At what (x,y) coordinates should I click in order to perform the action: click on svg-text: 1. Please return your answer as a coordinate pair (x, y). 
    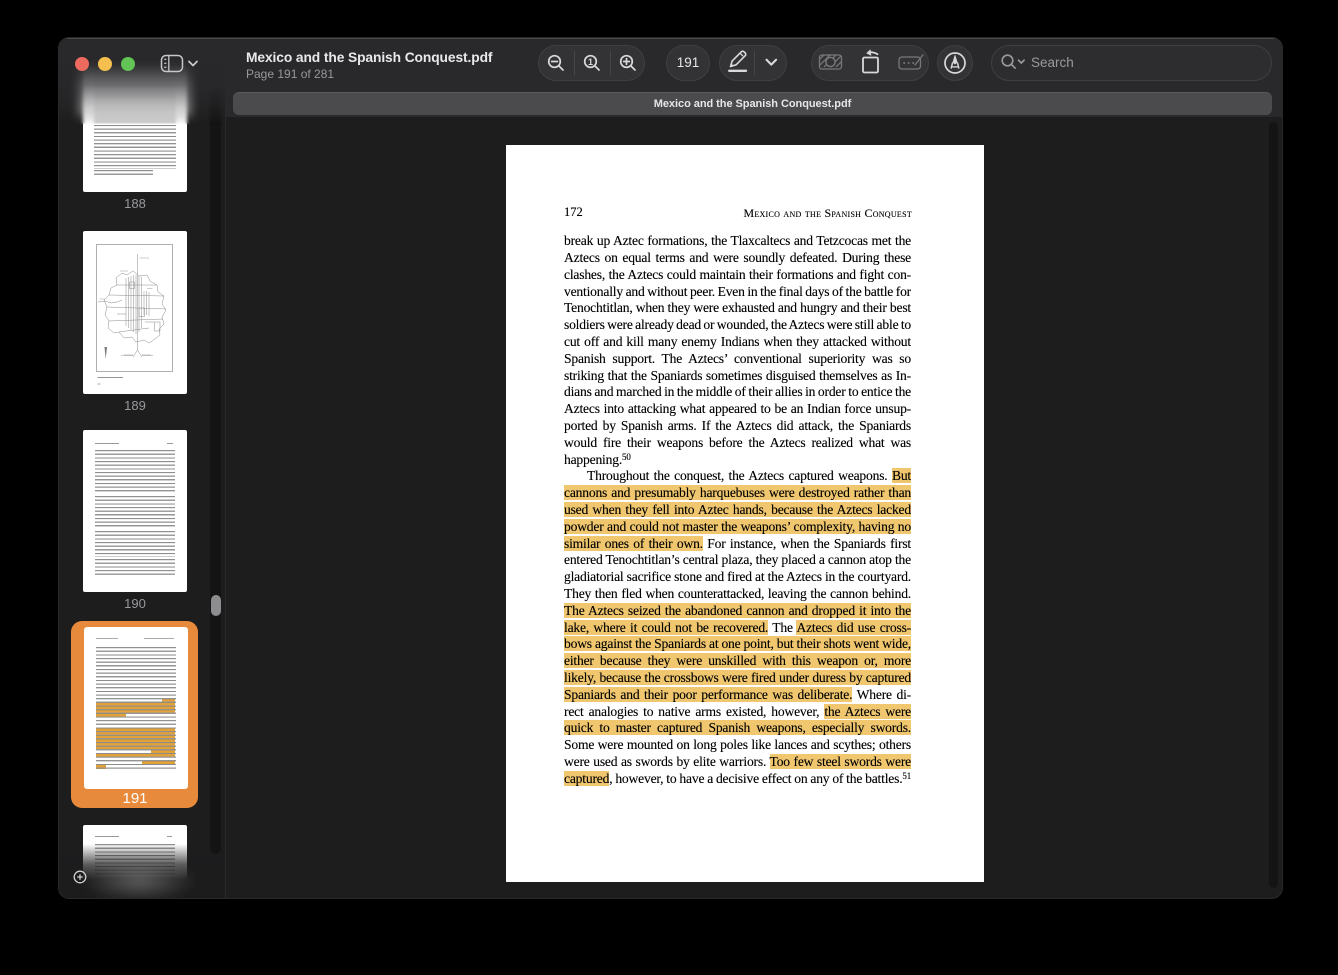
    Looking at the image, I should click on (590, 62).